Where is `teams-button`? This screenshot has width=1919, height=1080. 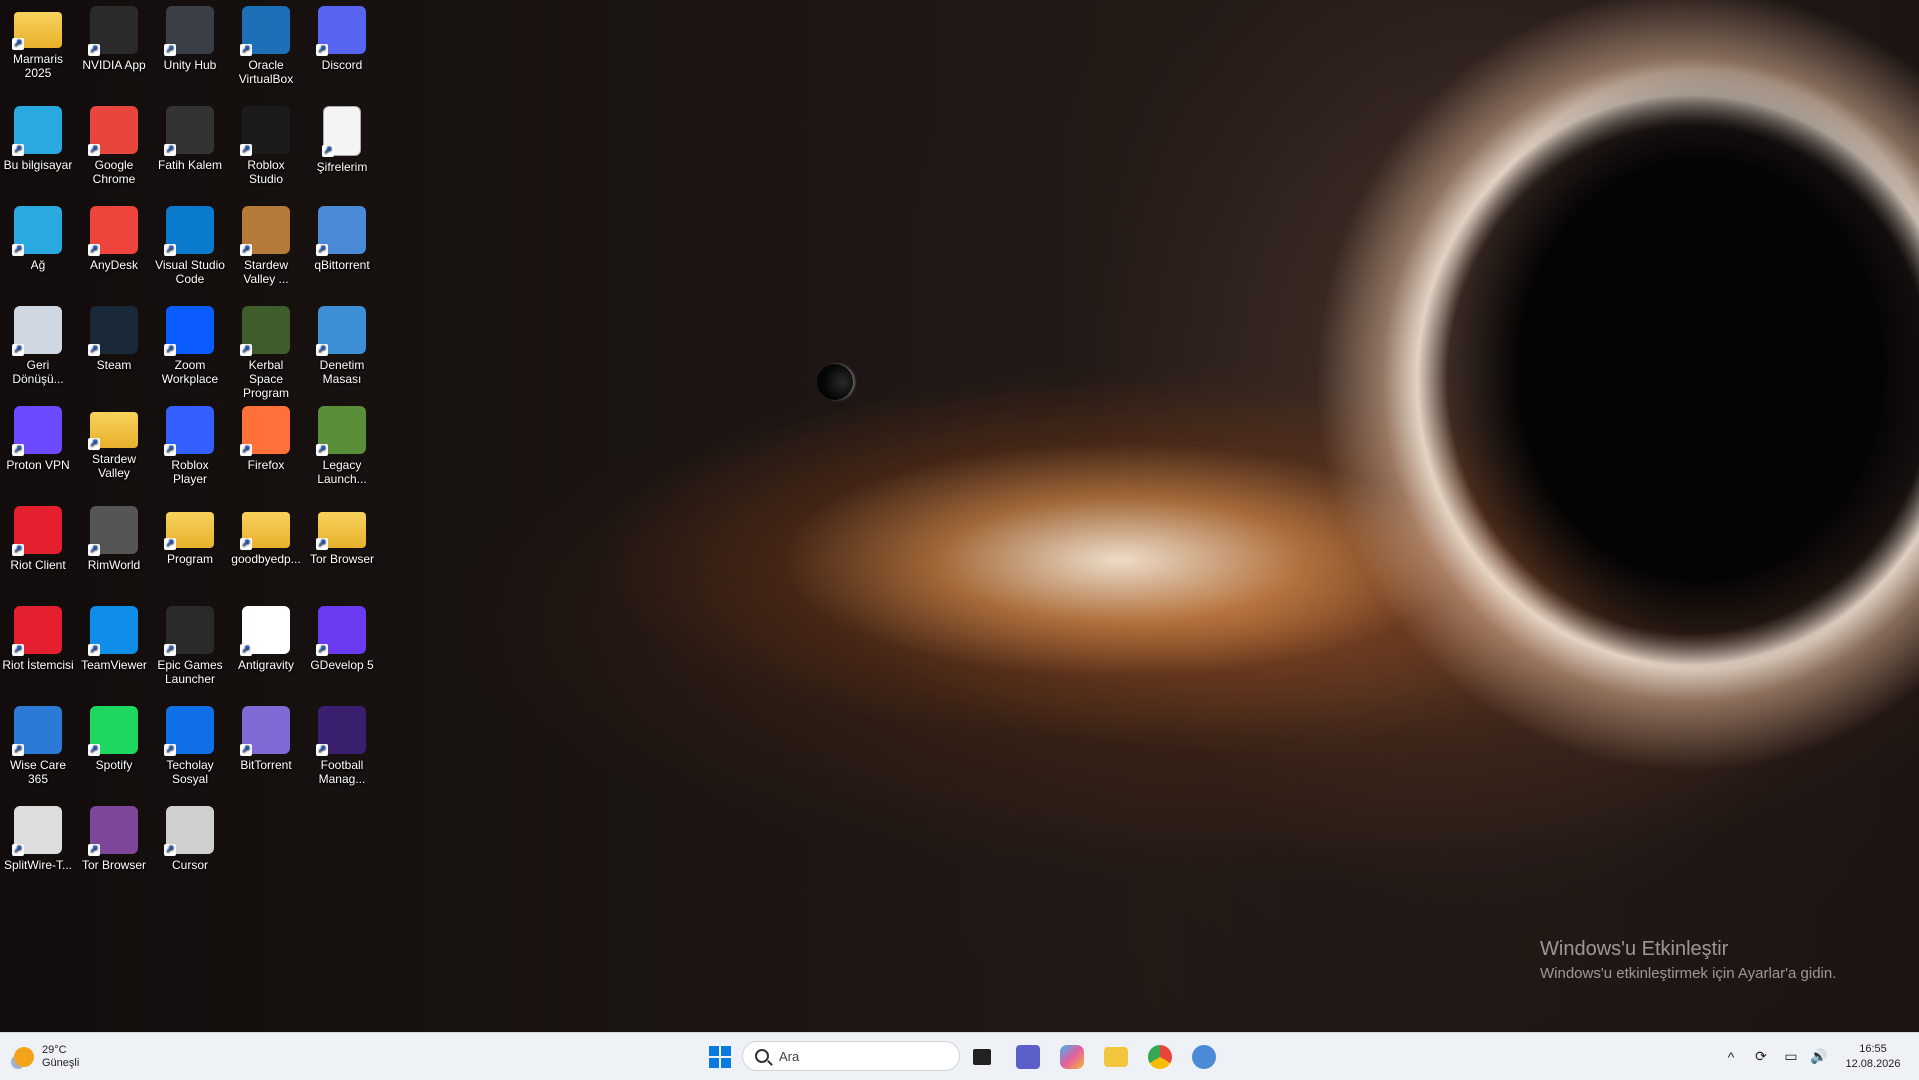 teams-button is located at coordinates (1028, 1056).